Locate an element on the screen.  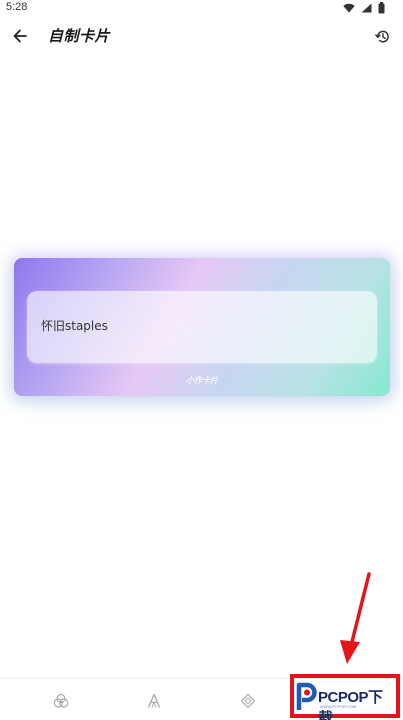
card-content-box: 怀旧staples is located at coordinates (202, 327).